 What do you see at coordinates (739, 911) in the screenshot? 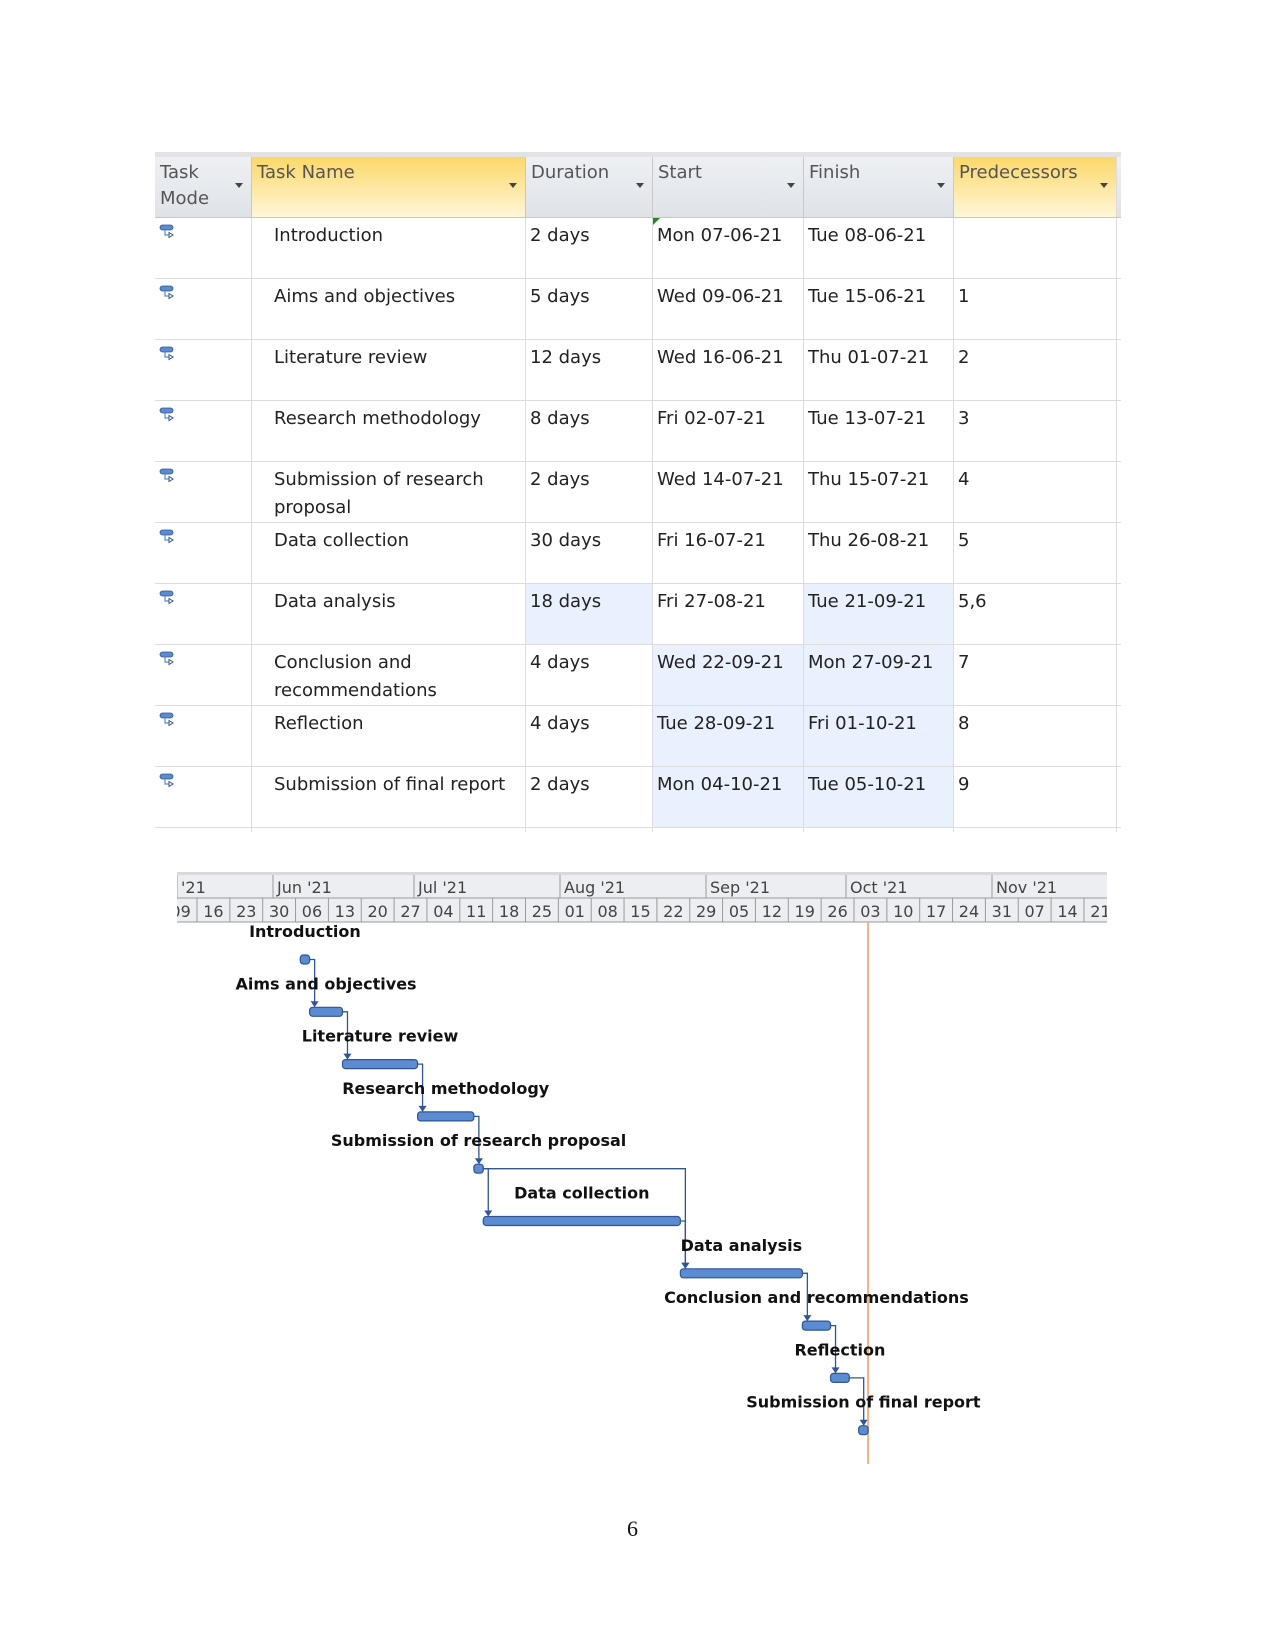
I see `week-label: 05` at bounding box center [739, 911].